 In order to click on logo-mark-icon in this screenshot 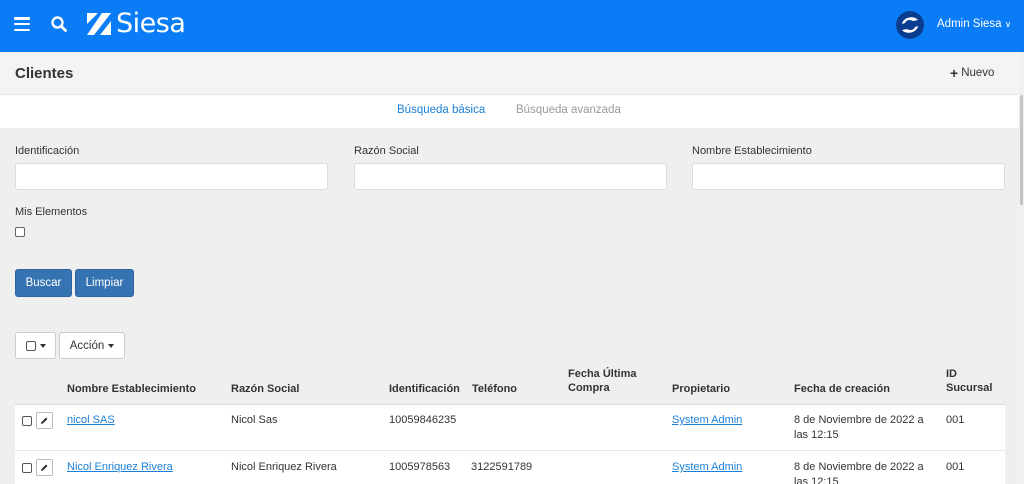, I will do `click(99, 24)`.